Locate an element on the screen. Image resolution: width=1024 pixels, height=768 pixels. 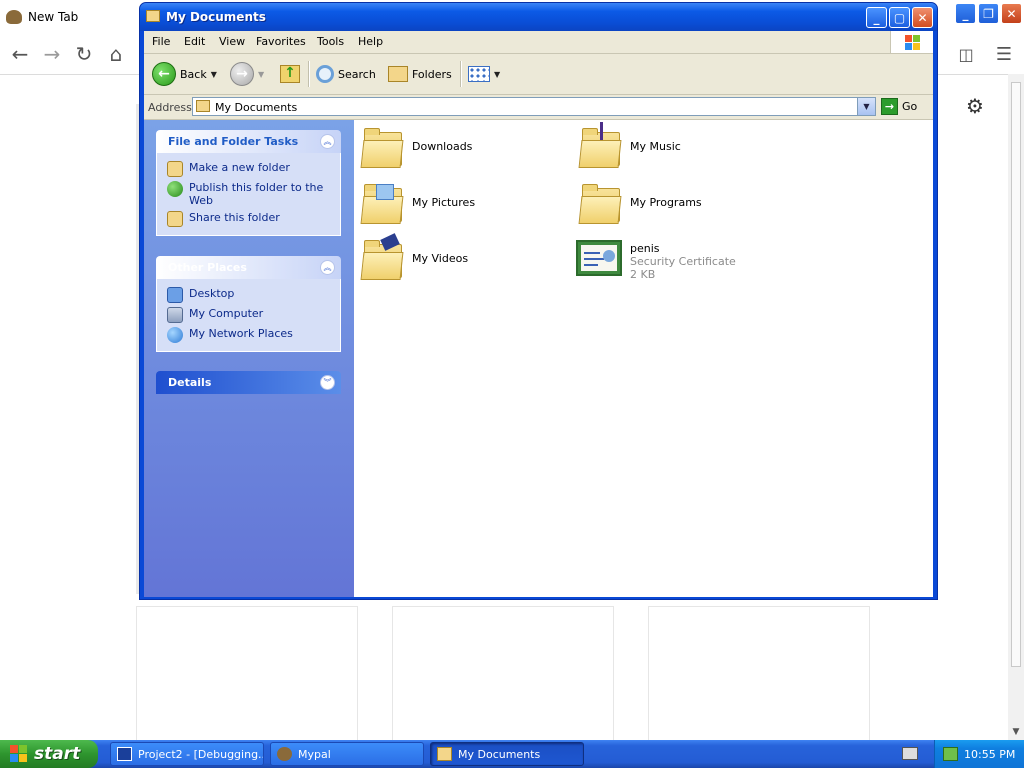
file-name: Downloads is located at coordinates (442, 146).